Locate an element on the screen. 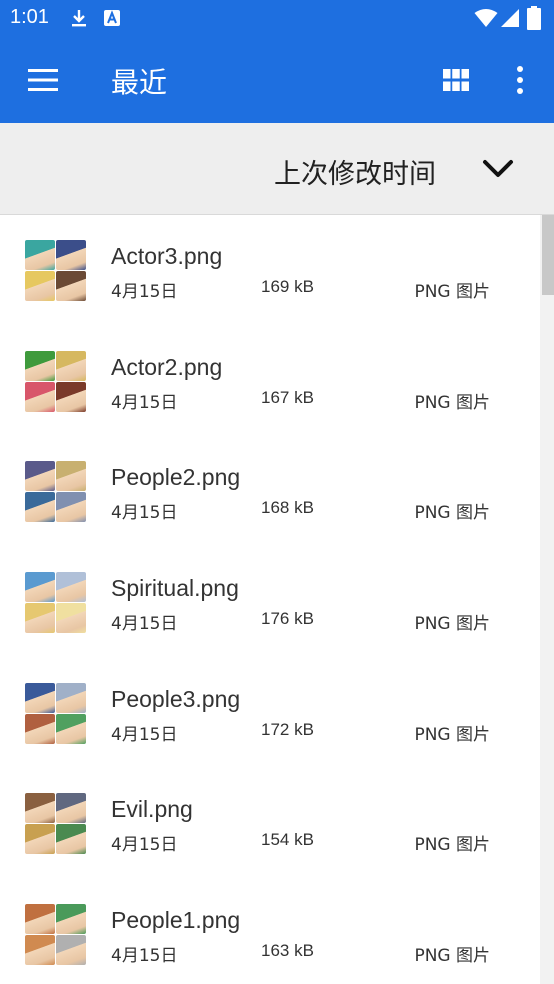  file-size: 172 kB is located at coordinates (287, 729).